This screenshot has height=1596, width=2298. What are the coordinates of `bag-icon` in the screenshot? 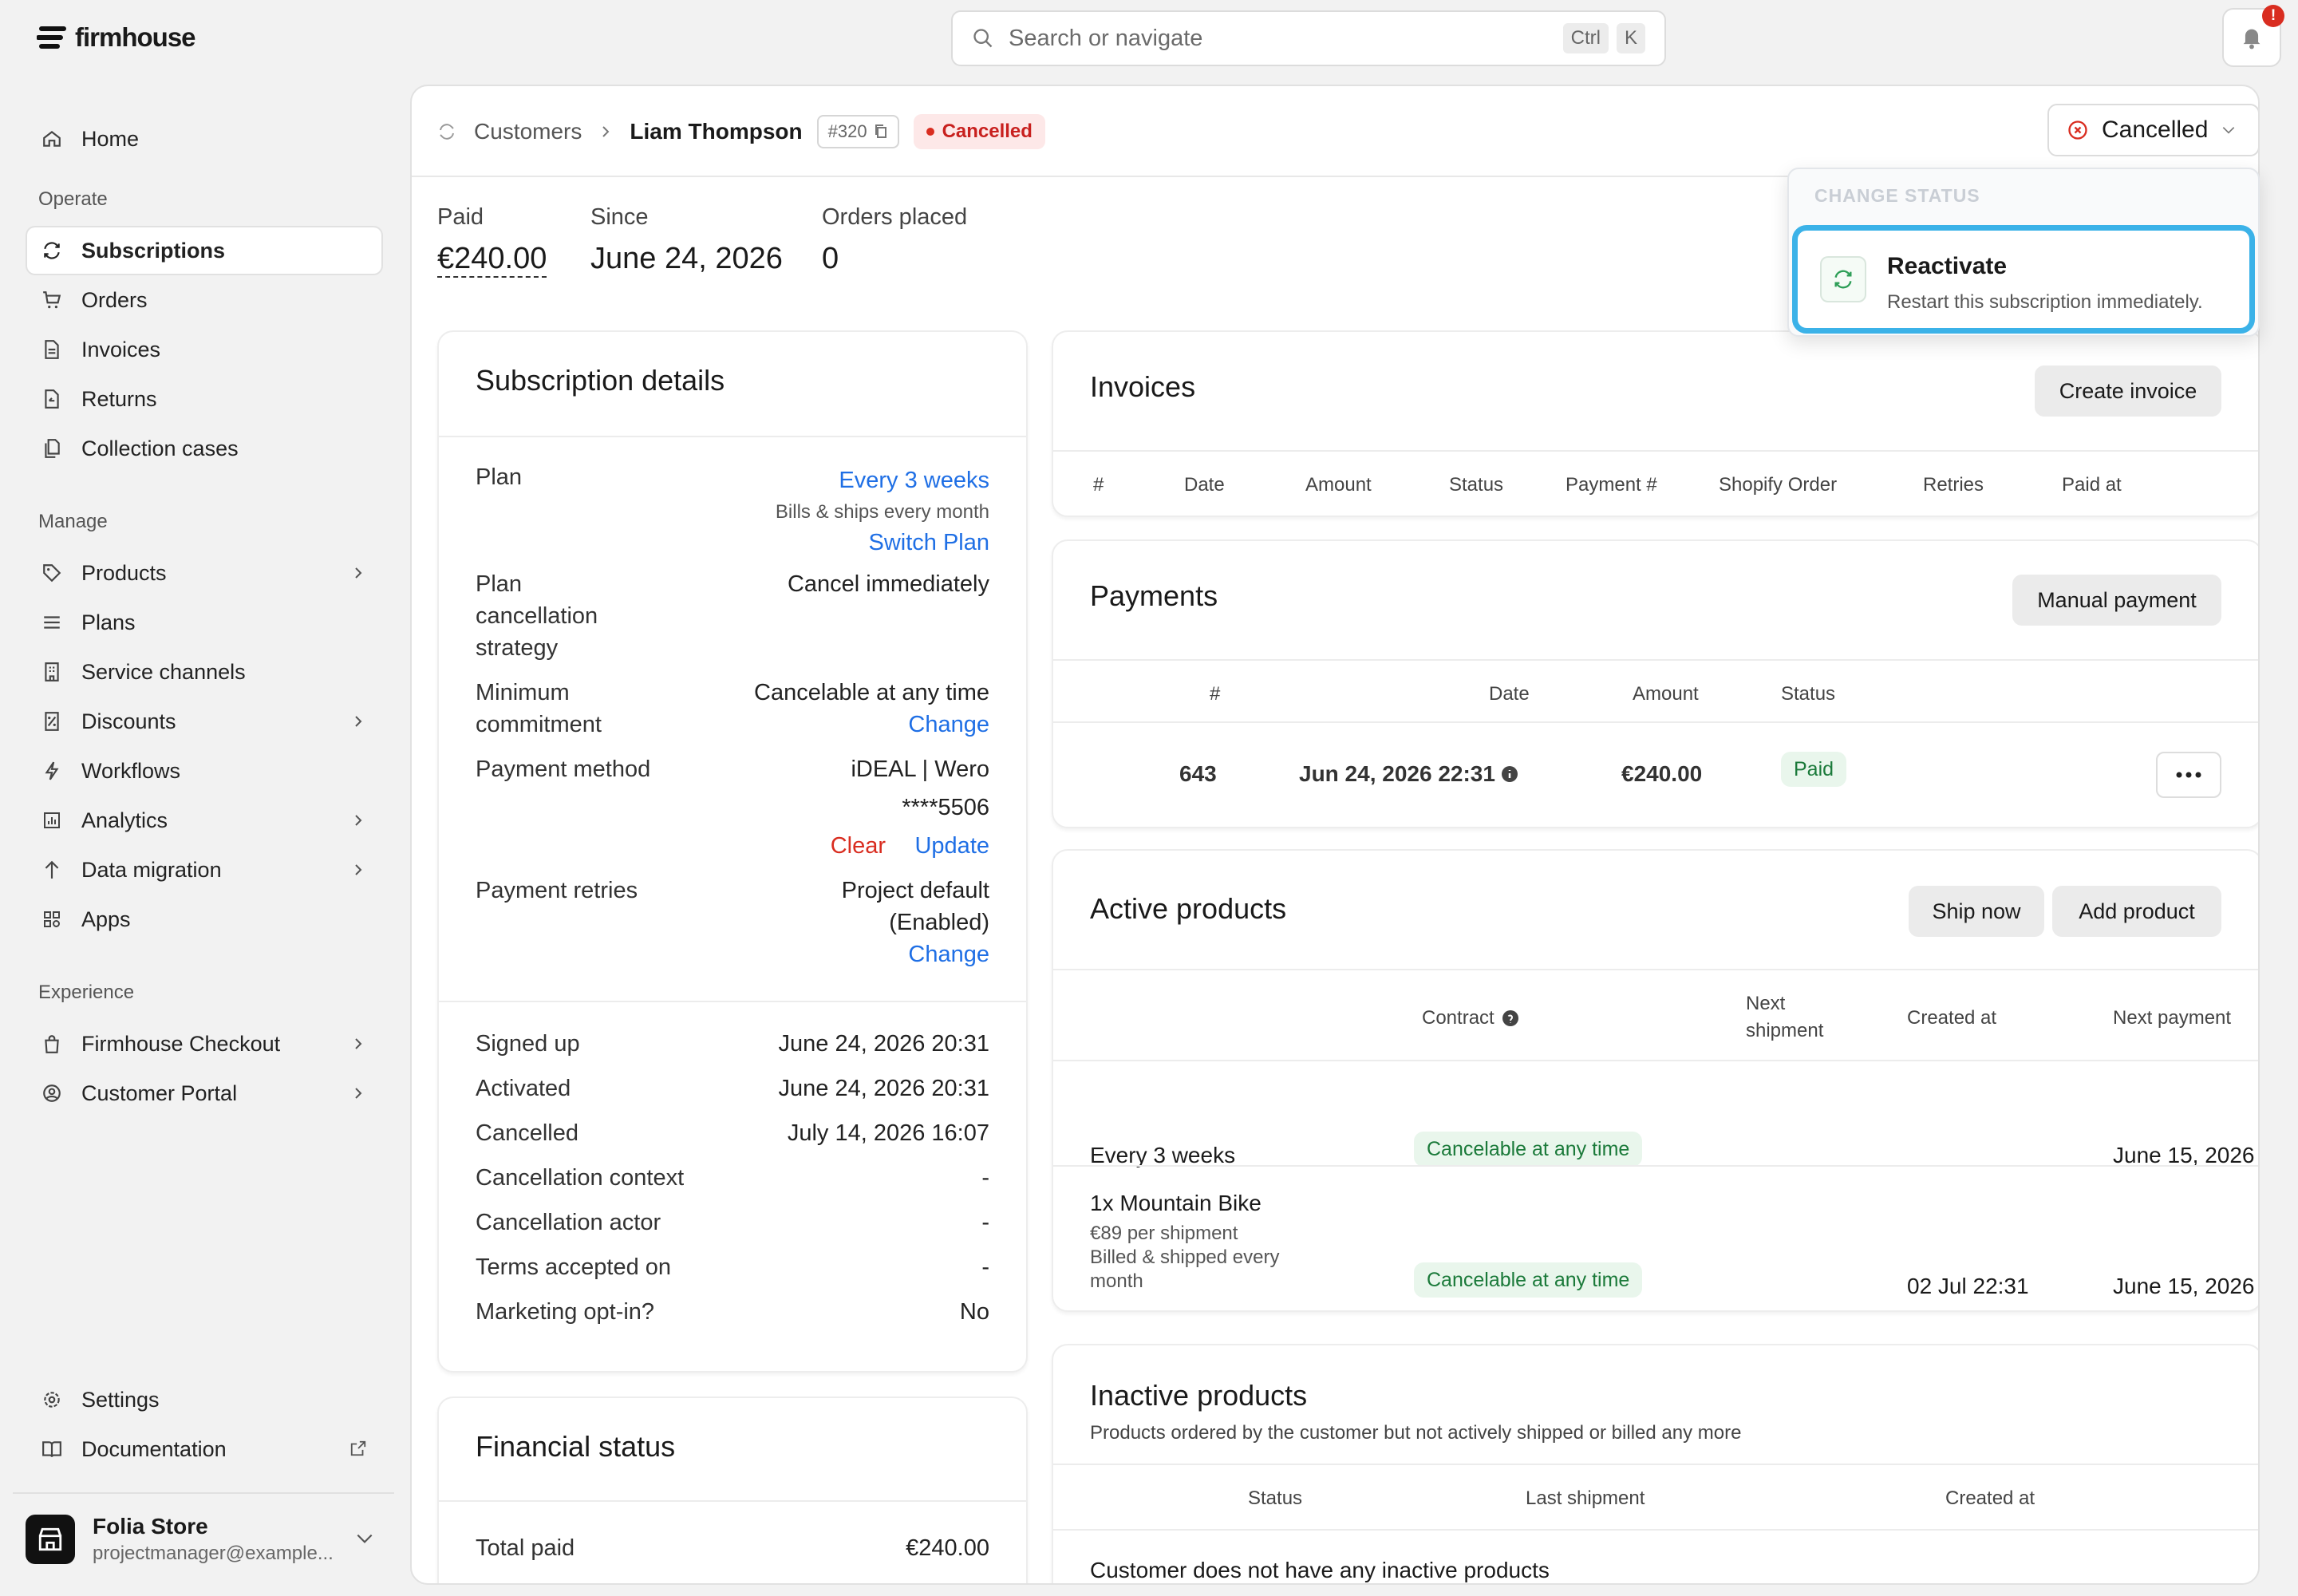 It's located at (52, 1044).